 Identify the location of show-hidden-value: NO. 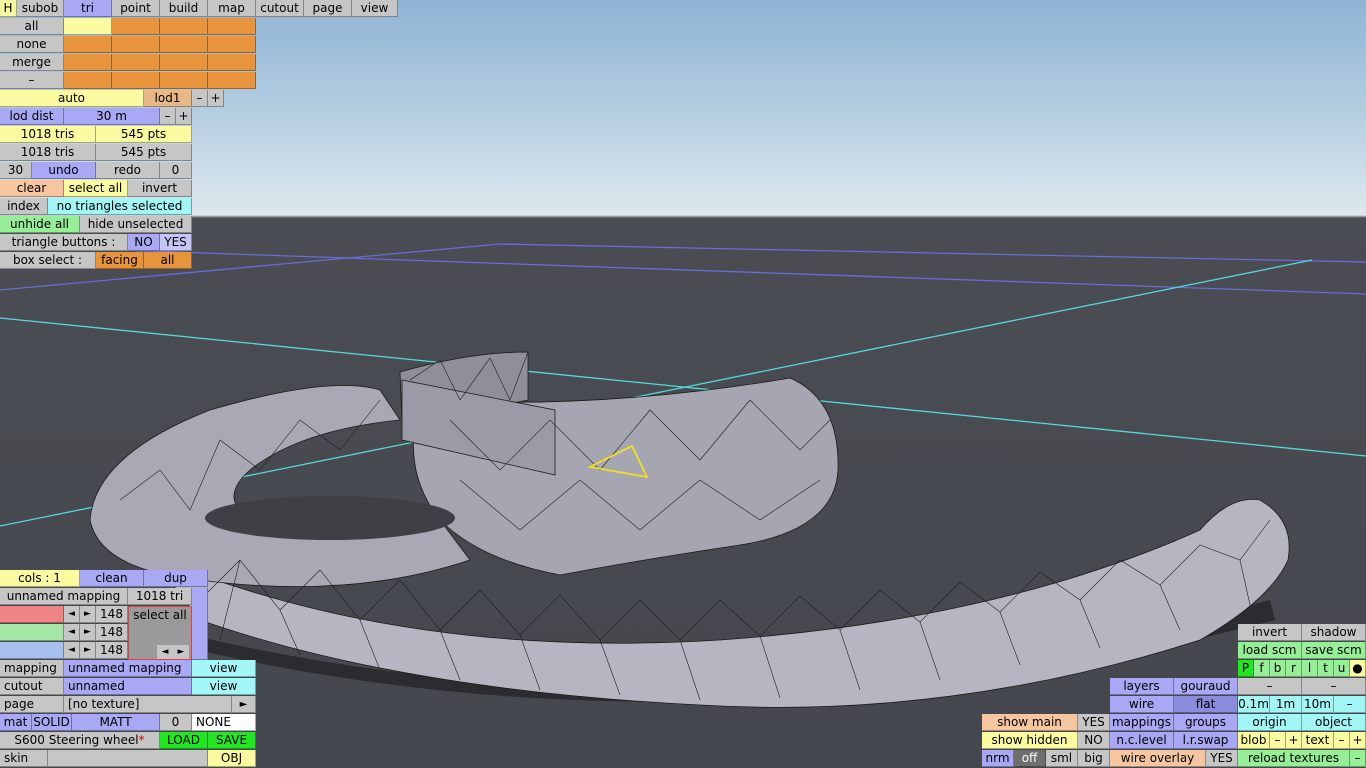
(1094, 740).